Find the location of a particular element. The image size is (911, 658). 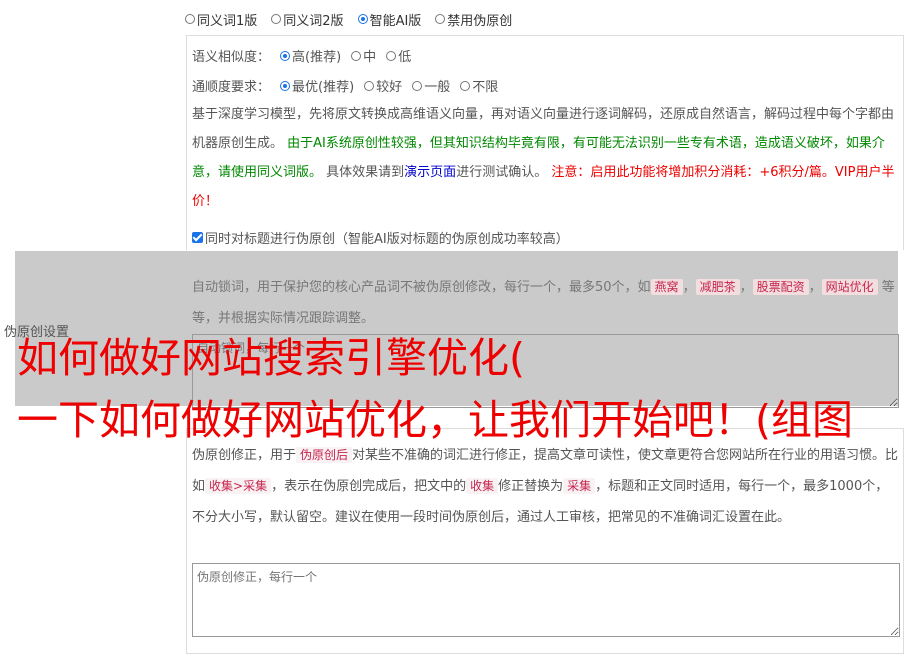

option-label: 最优(推荐) is located at coordinates (323, 87).